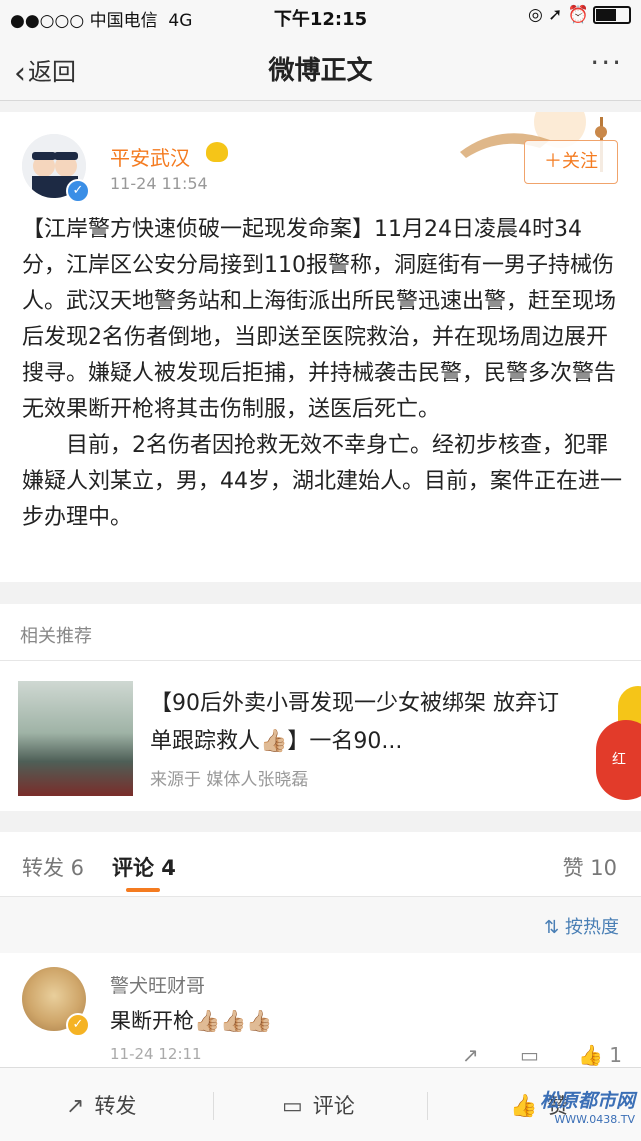  I want to click on repost-label: 转发, so click(115, 1106).